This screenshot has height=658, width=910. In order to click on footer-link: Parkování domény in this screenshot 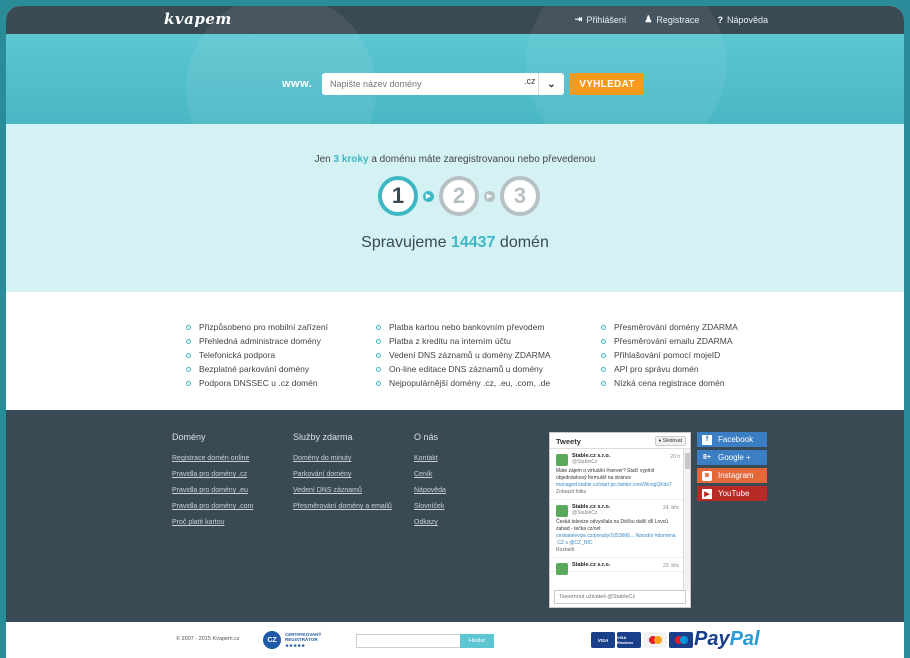, I will do `click(343, 474)`.